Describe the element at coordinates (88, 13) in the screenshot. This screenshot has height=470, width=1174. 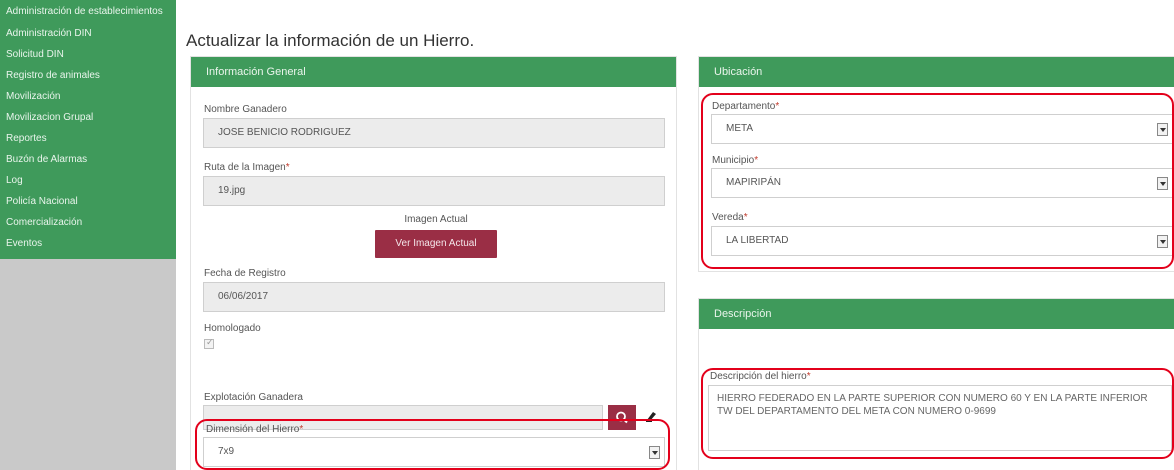
I see `sidebar-item-administracion-establecimientos: Administración de establecimientos` at that location.